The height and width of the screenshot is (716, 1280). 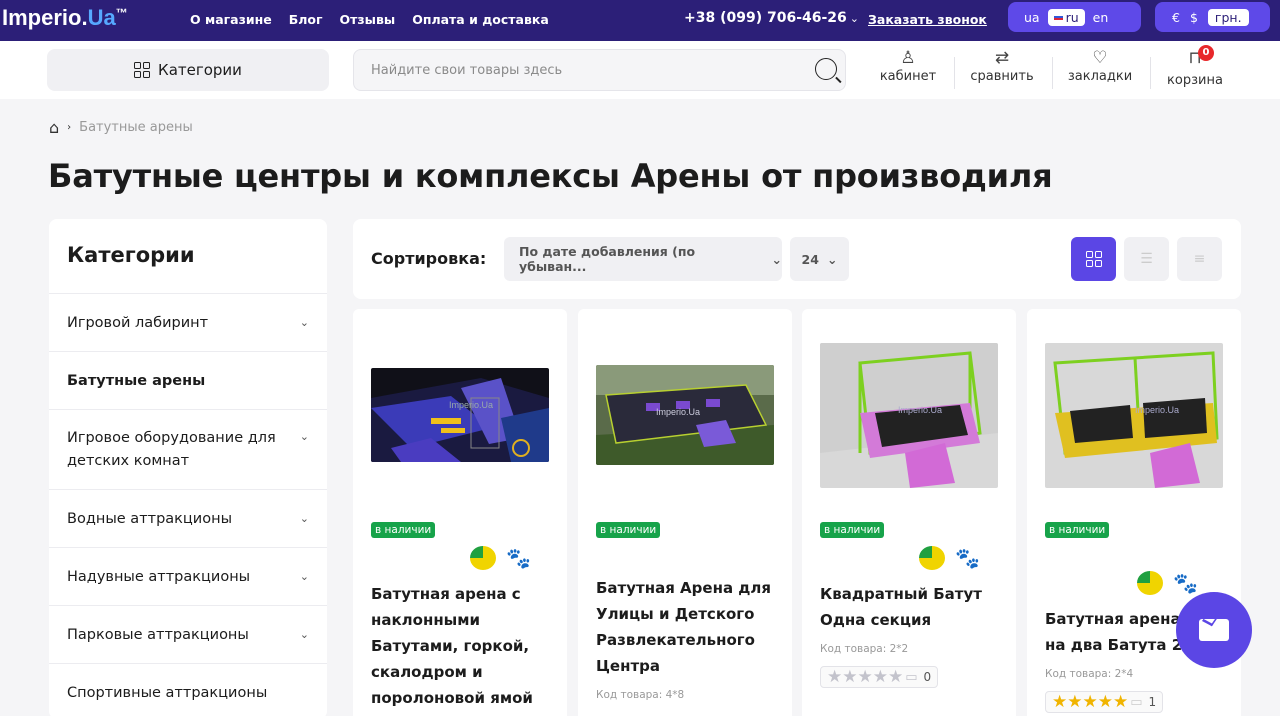 I want to click on rating-widget: ★★★★★ ▭ 1, so click(x=1104, y=702).